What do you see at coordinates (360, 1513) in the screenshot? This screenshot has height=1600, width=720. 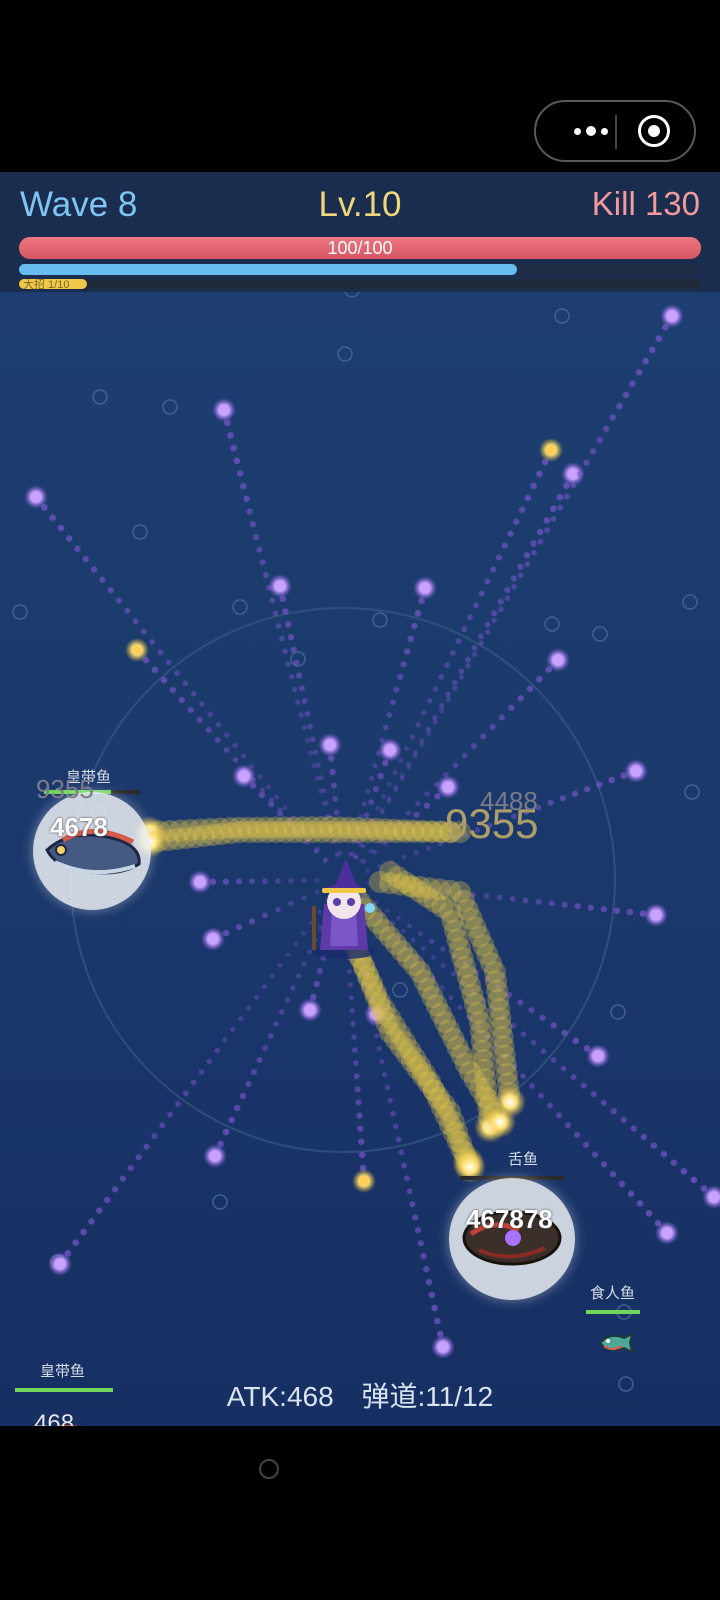 I see `bottom-black-area` at bounding box center [360, 1513].